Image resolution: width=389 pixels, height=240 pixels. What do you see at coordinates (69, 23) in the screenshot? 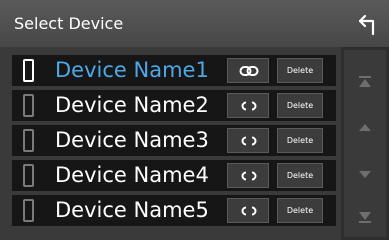
I see `page-title: Select Device` at bounding box center [69, 23].